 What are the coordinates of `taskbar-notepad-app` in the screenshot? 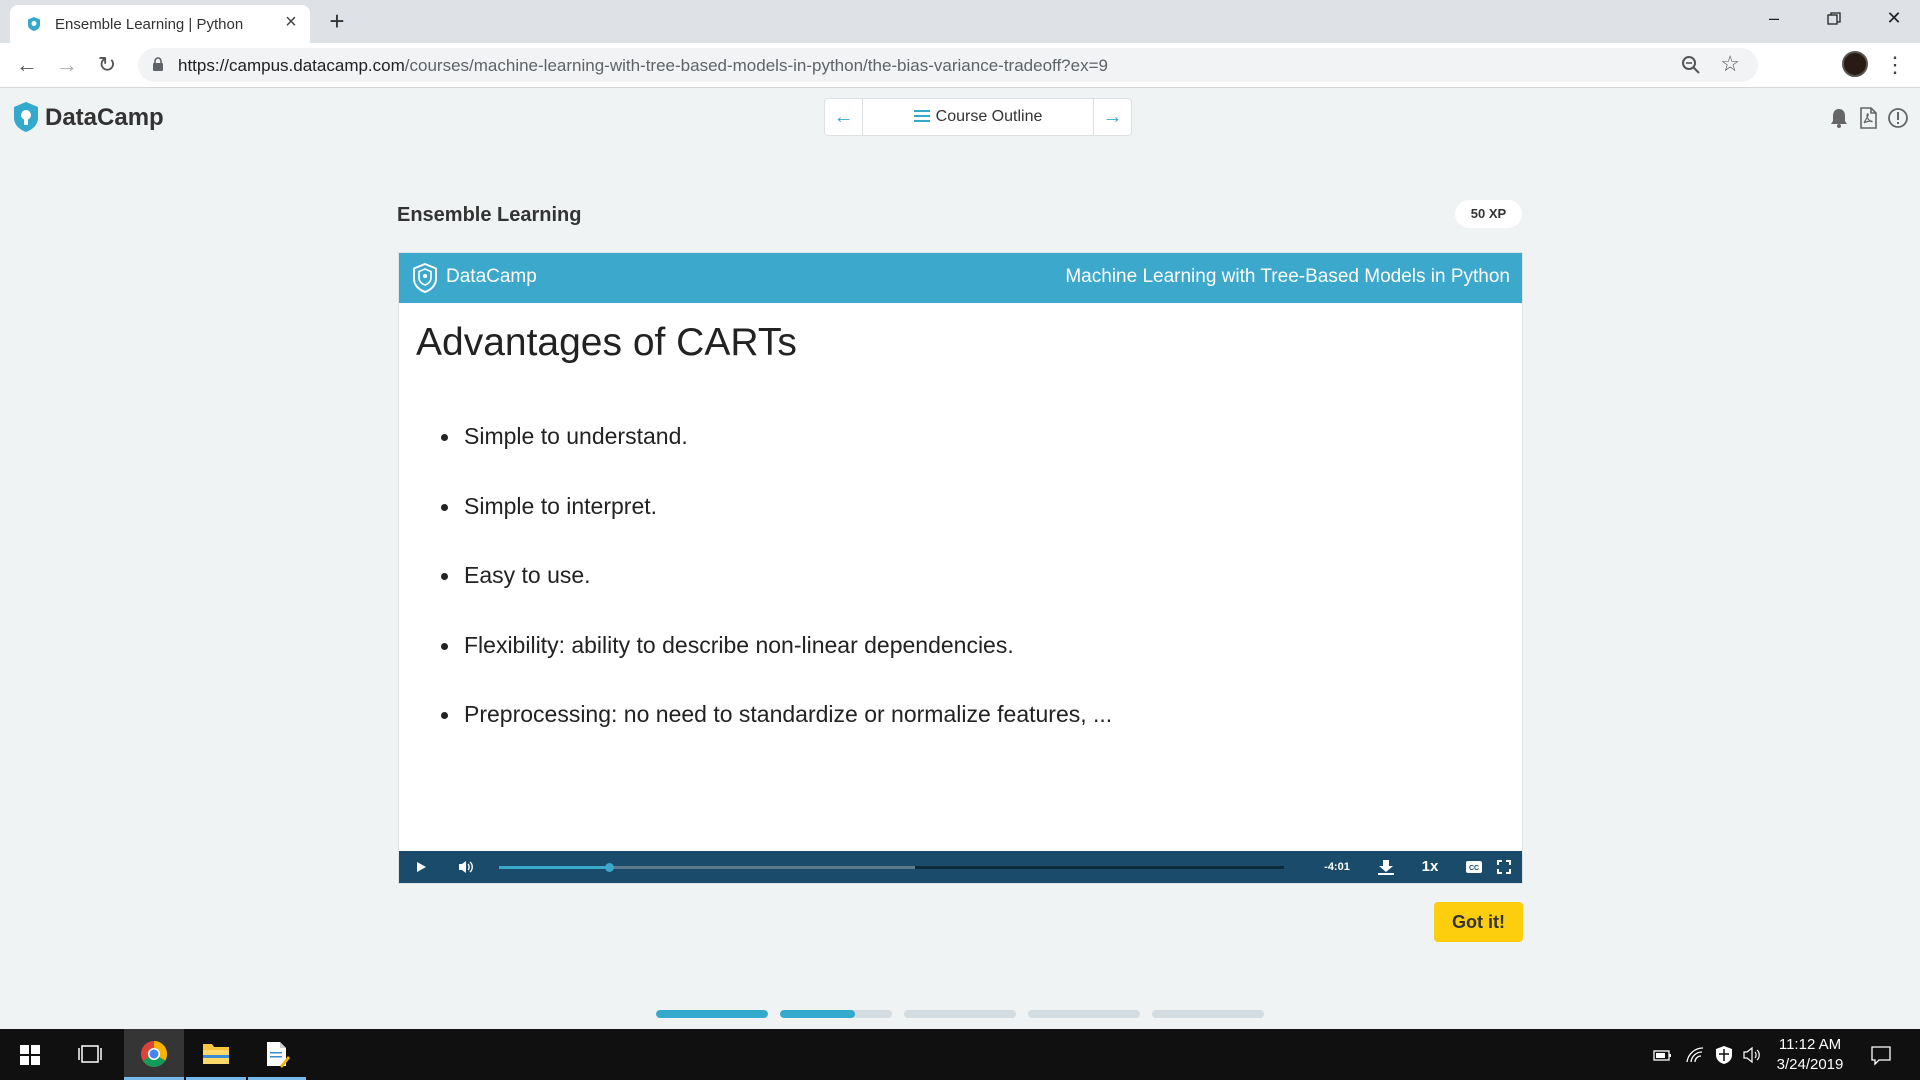 It's located at (277, 1054).